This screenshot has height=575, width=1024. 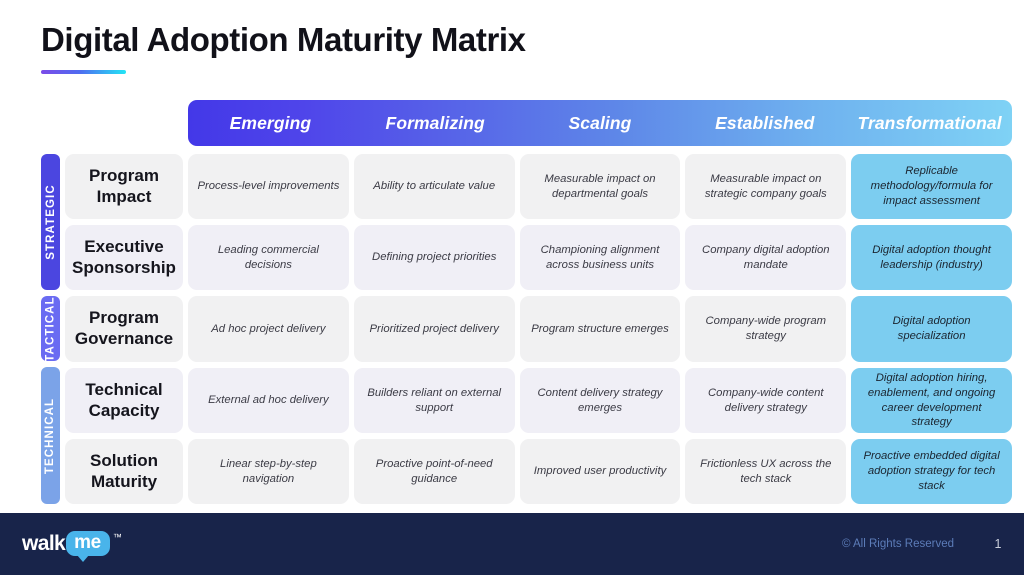 What do you see at coordinates (600, 186) in the screenshot?
I see `cell-r1c3: Measurable impact on departmental goals` at bounding box center [600, 186].